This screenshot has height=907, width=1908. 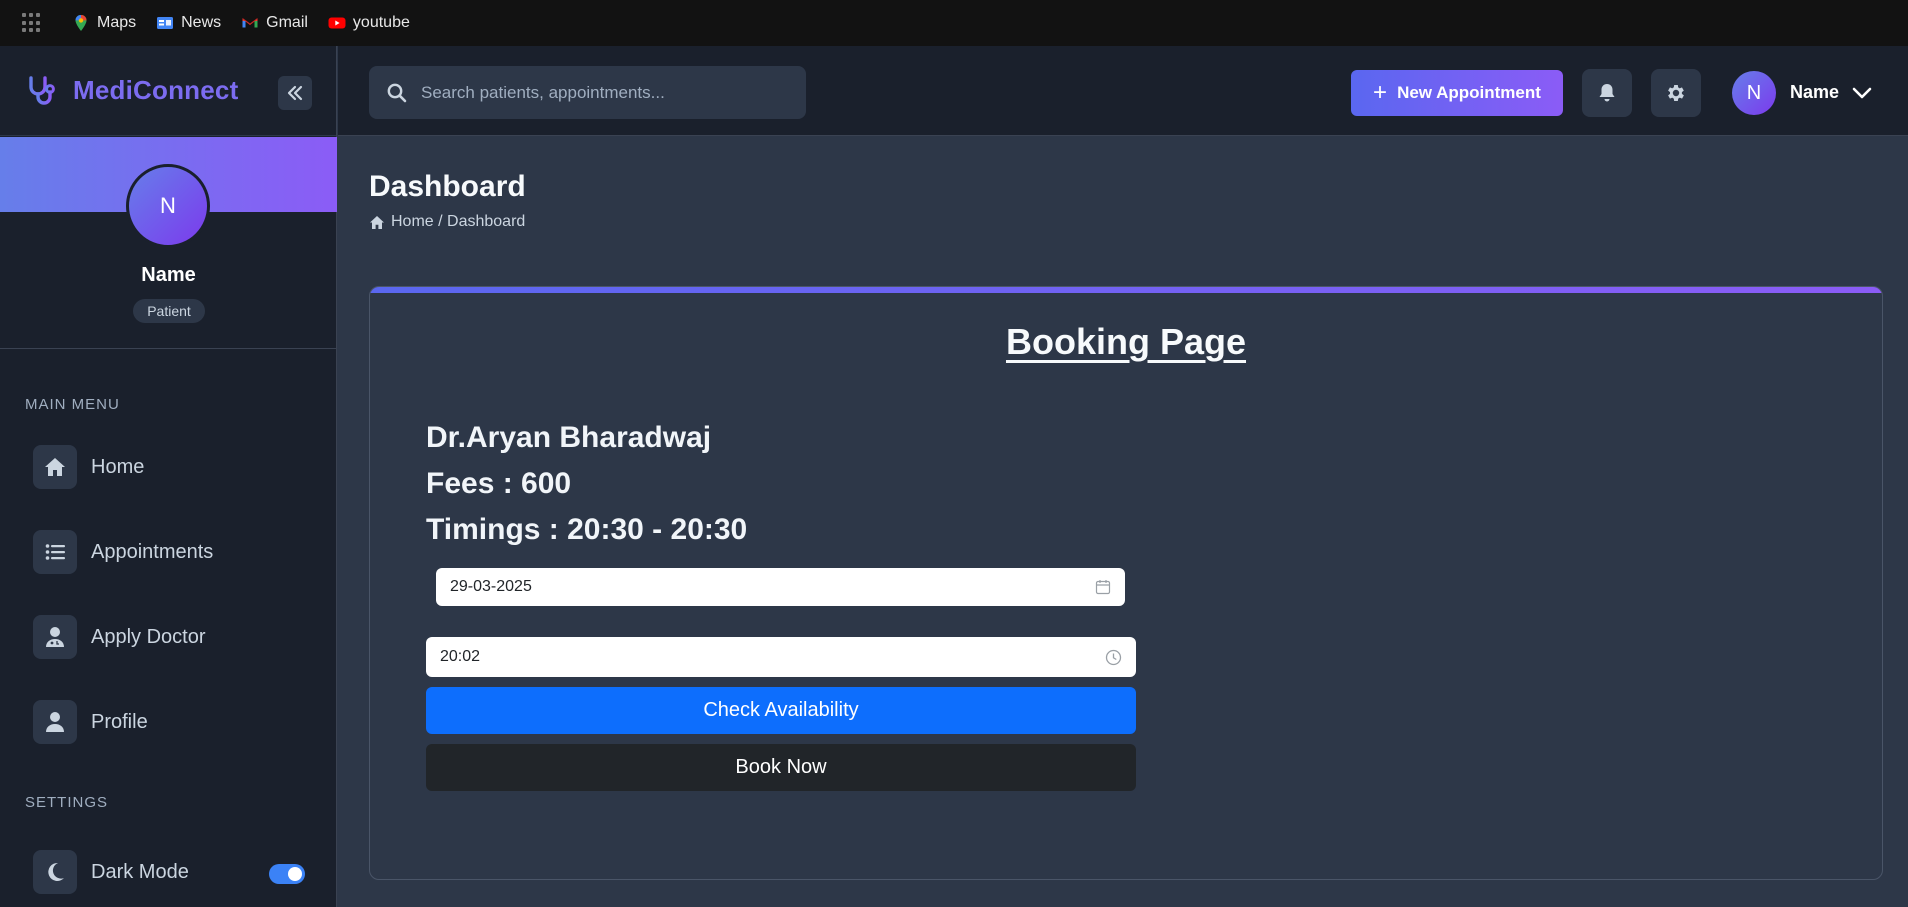 I want to click on user-icon, so click(x=55, y=722).